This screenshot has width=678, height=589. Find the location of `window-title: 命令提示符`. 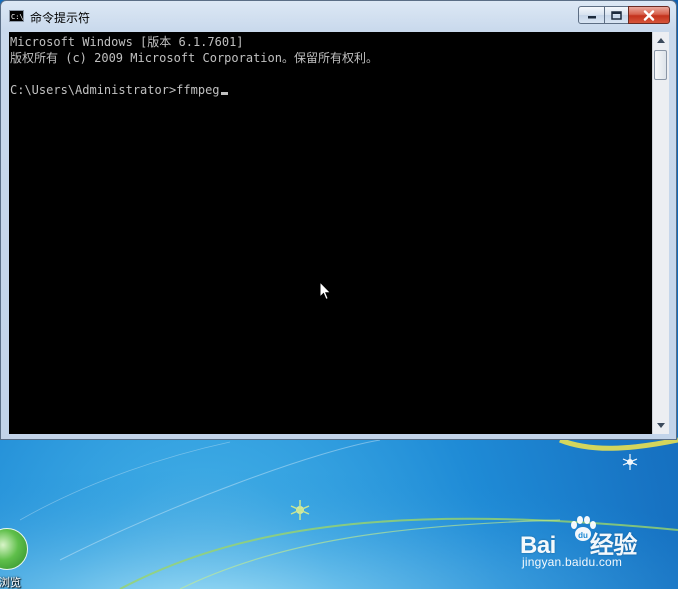

window-title: 命令提示符 is located at coordinates (60, 18).